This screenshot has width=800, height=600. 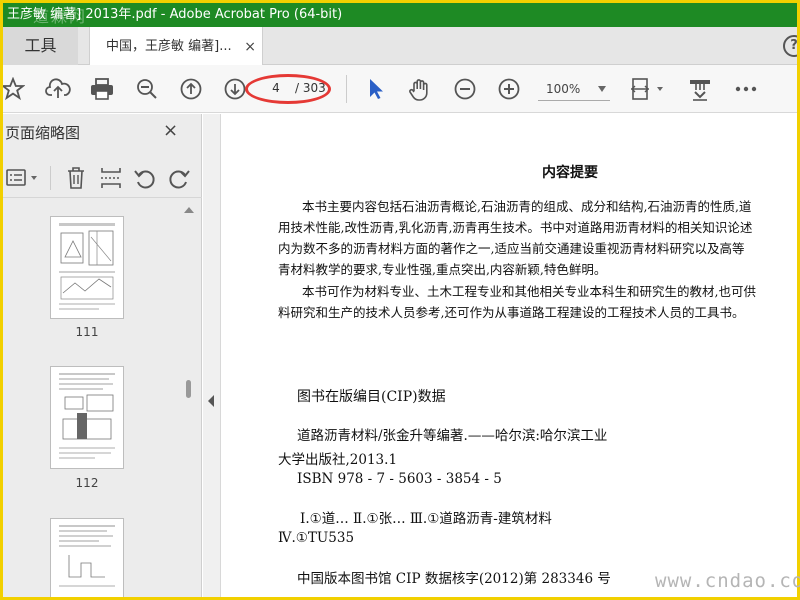 What do you see at coordinates (376, 89) in the screenshot?
I see `select-arrow-icon` at bounding box center [376, 89].